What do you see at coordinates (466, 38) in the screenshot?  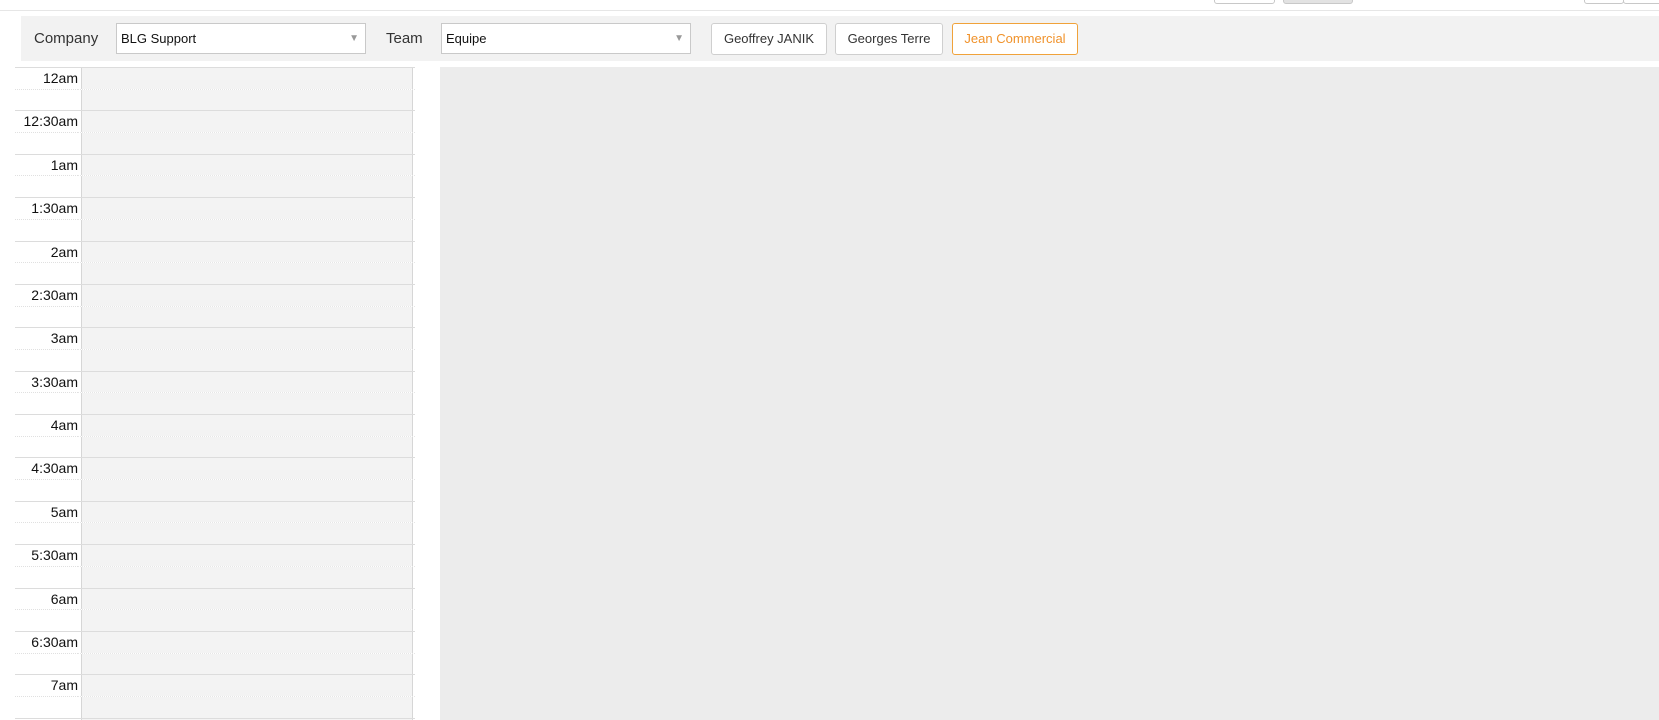 I see `team-select-value: Equipe` at bounding box center [466, 38].